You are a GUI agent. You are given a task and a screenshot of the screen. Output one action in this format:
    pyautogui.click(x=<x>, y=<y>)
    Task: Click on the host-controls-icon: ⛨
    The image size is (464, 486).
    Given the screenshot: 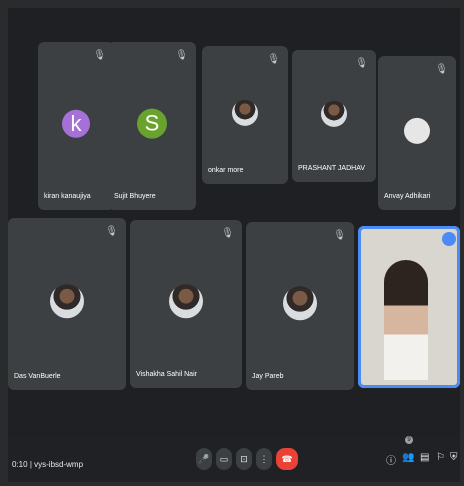 What is the action you would take?
    pyautogui.click(x=454, y=457)
    